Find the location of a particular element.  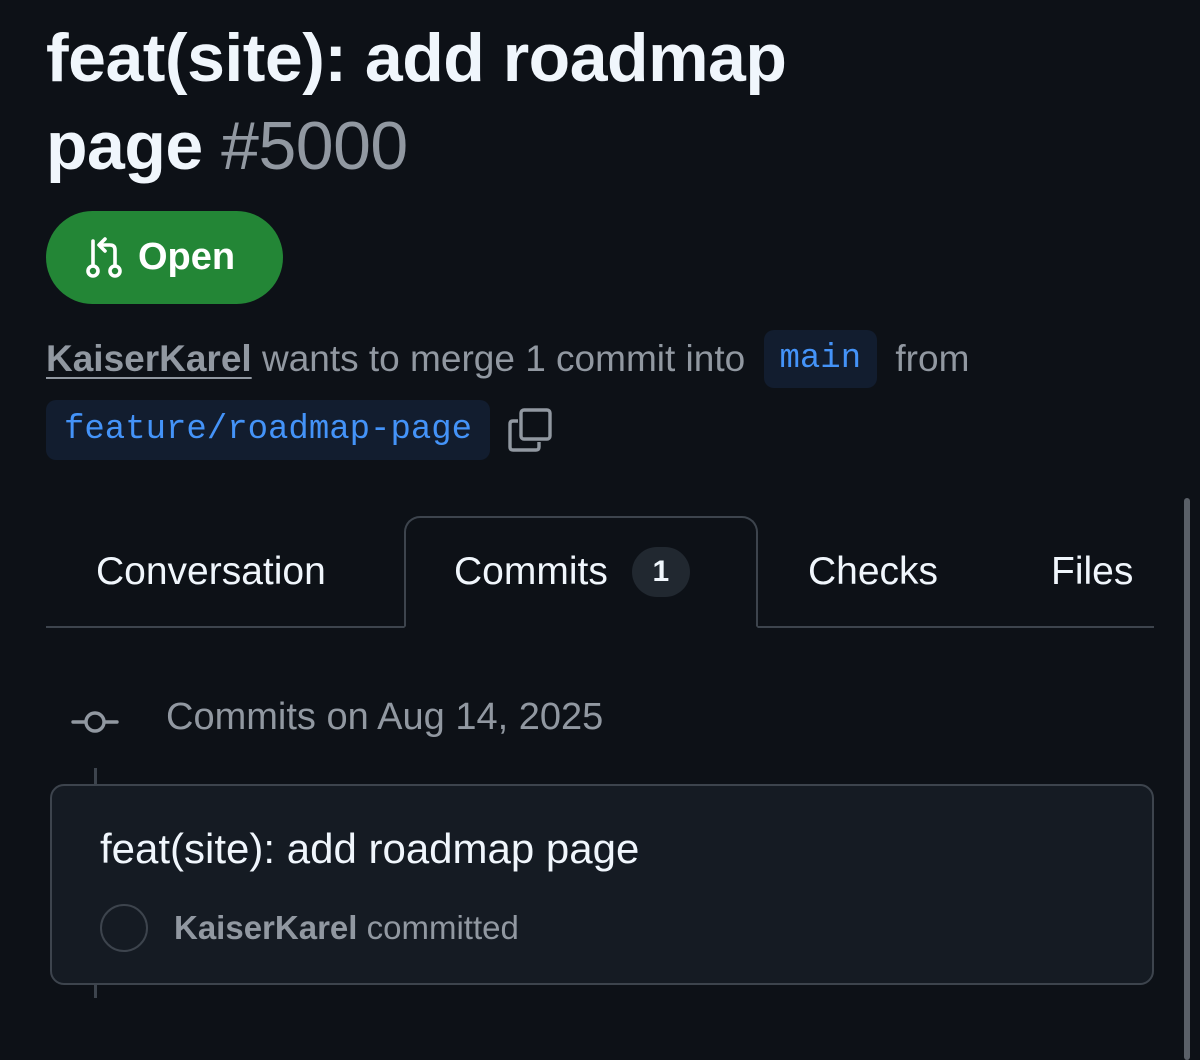

scrollbar is located at coordinates (1187, 779).